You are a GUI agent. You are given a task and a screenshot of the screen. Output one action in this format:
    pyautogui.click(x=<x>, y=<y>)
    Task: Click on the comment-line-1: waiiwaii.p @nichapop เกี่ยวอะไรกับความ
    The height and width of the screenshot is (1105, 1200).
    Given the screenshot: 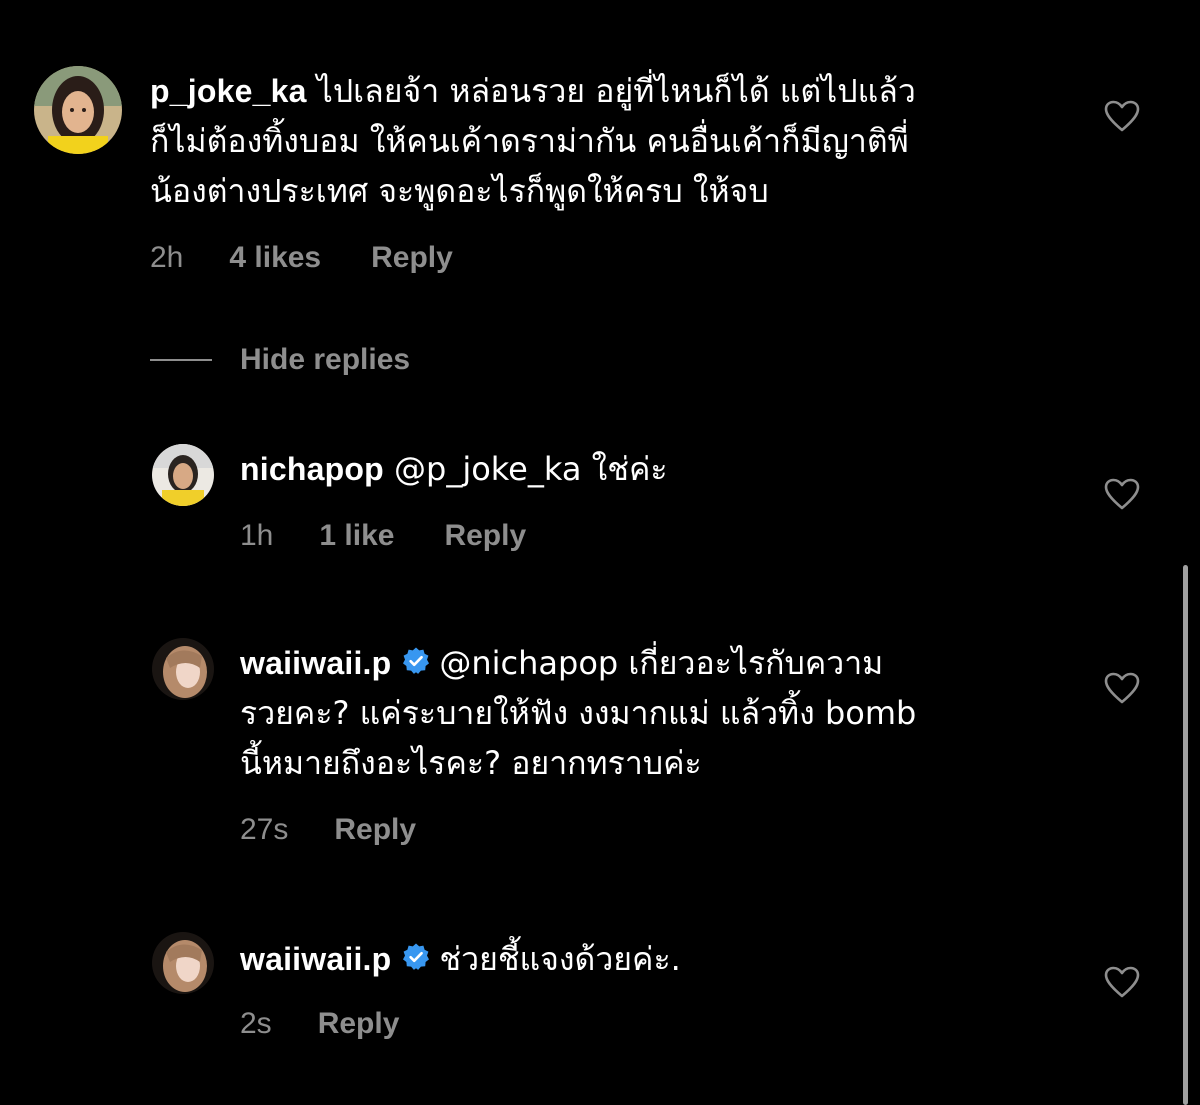 What is the action you would take?
    pyautogui.click(x=660, y=663)
    